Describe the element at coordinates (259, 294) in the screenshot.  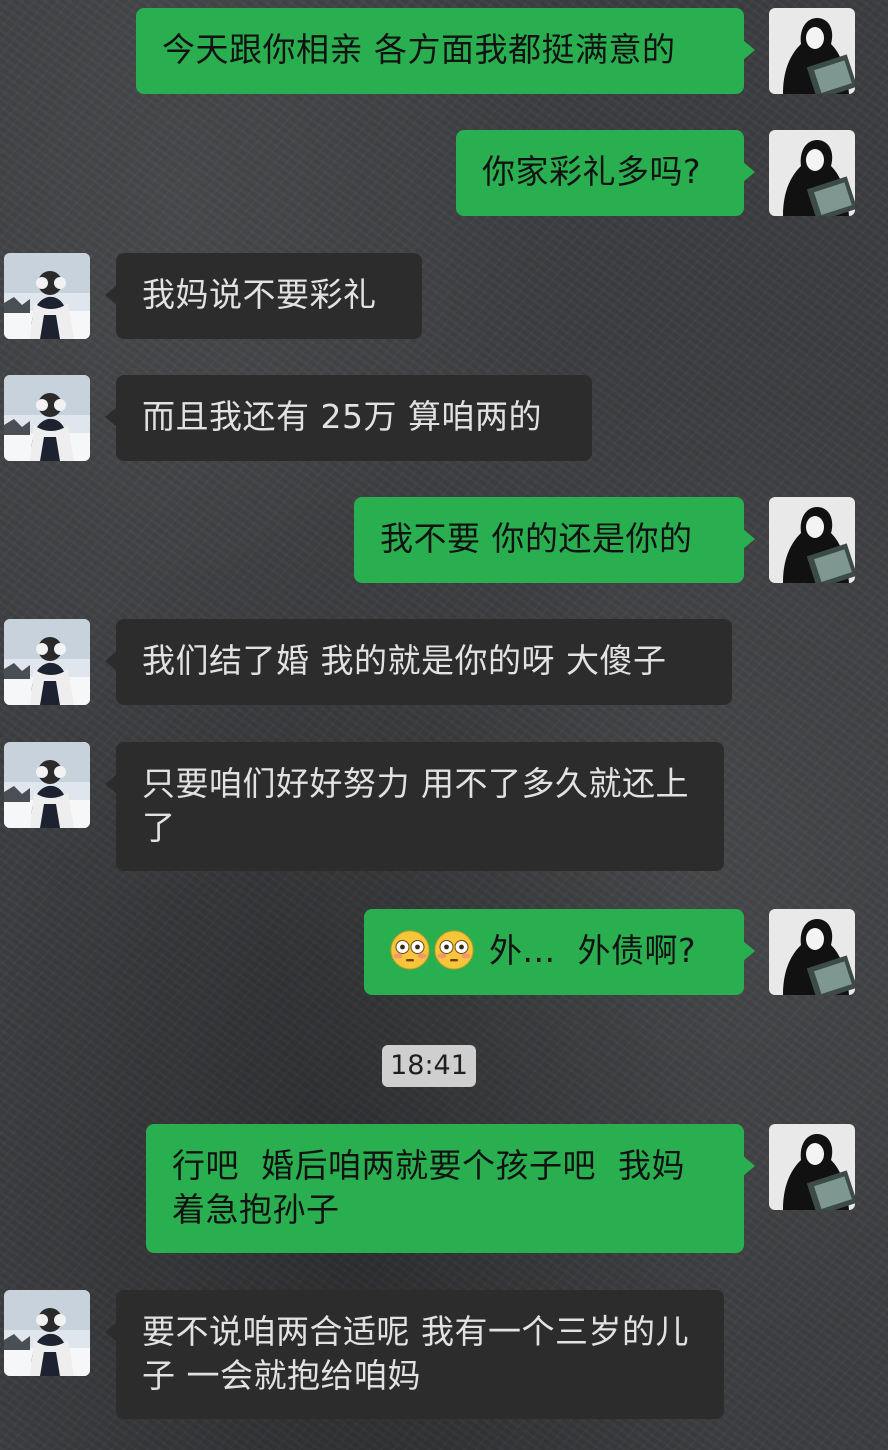
I see `message-text: 我妈说不要彩礼` at that location.